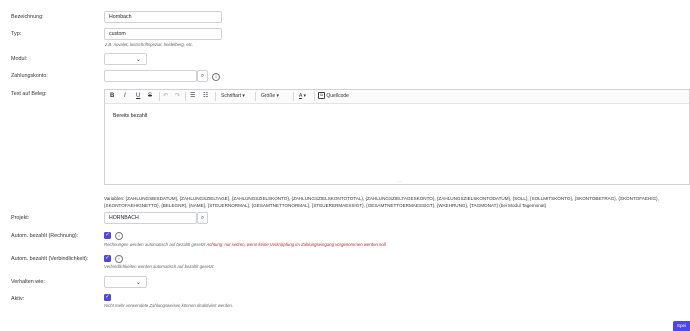  I want to click on font-family-dropdown: Schriftart ▾, so click(233, 96).